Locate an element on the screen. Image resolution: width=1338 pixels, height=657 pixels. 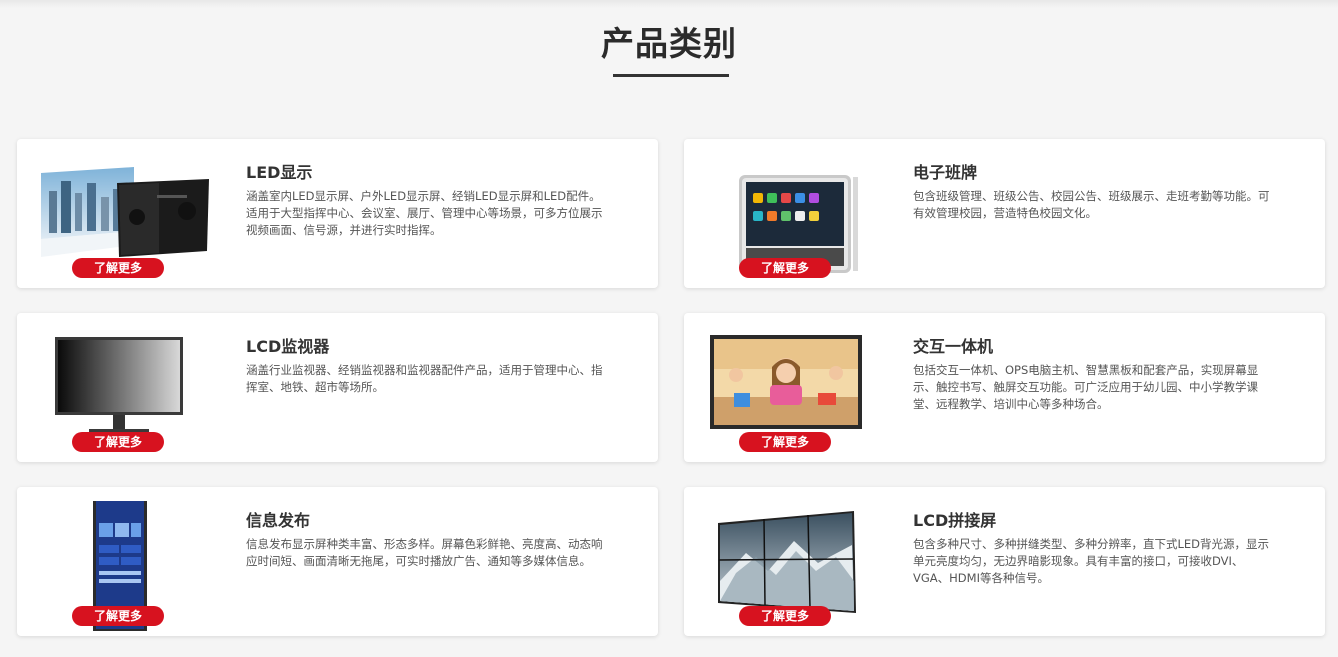
card-title: 信息发布 is located at coordinates (278, 519).